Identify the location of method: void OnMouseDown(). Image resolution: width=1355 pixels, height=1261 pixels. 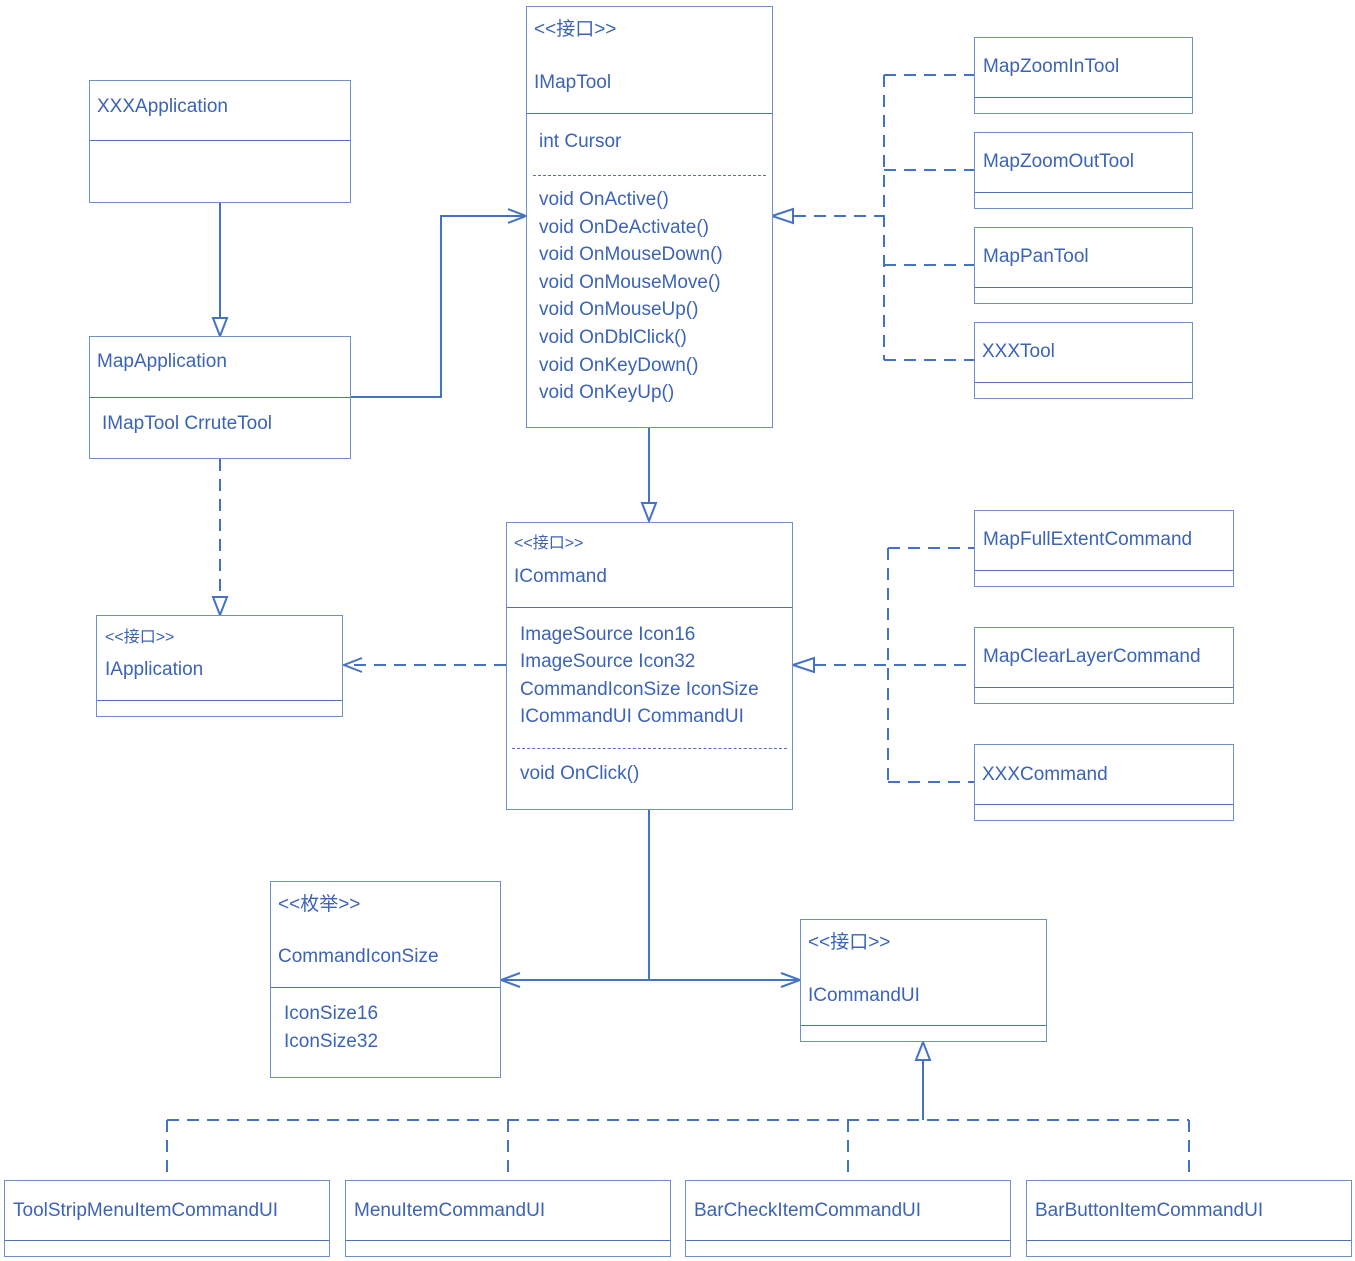
(631, 254).